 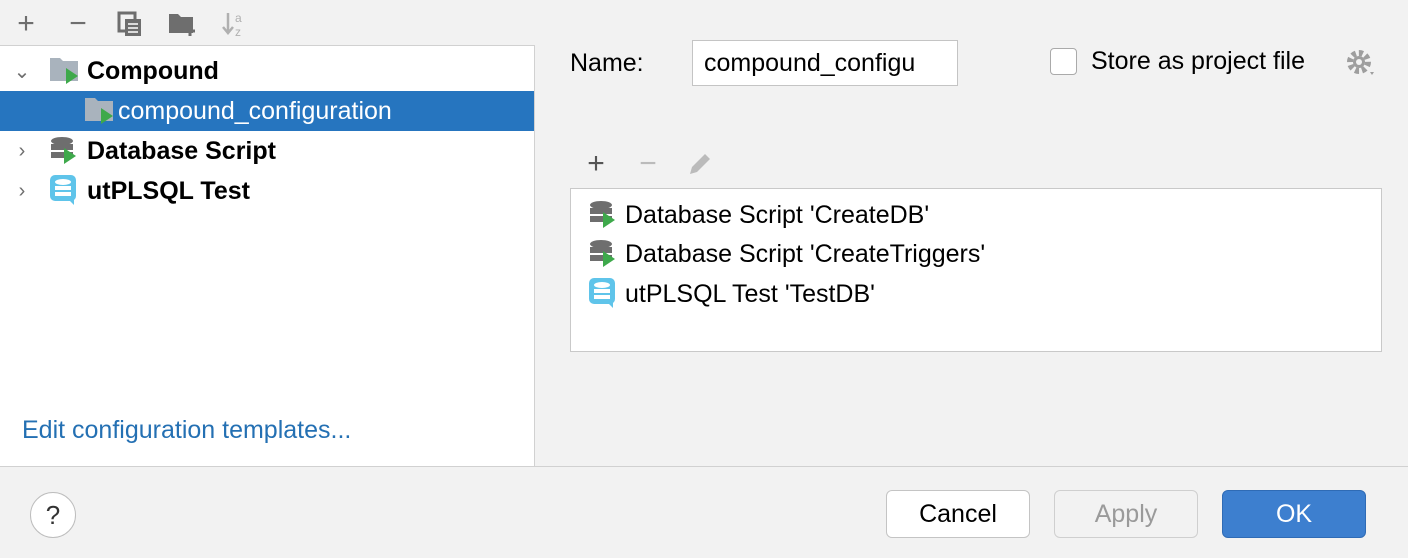 What do you see at coordinates (1126, 514) in the screenshot?
I see `apply-button: Apply` at bounding box center [1126, 514].